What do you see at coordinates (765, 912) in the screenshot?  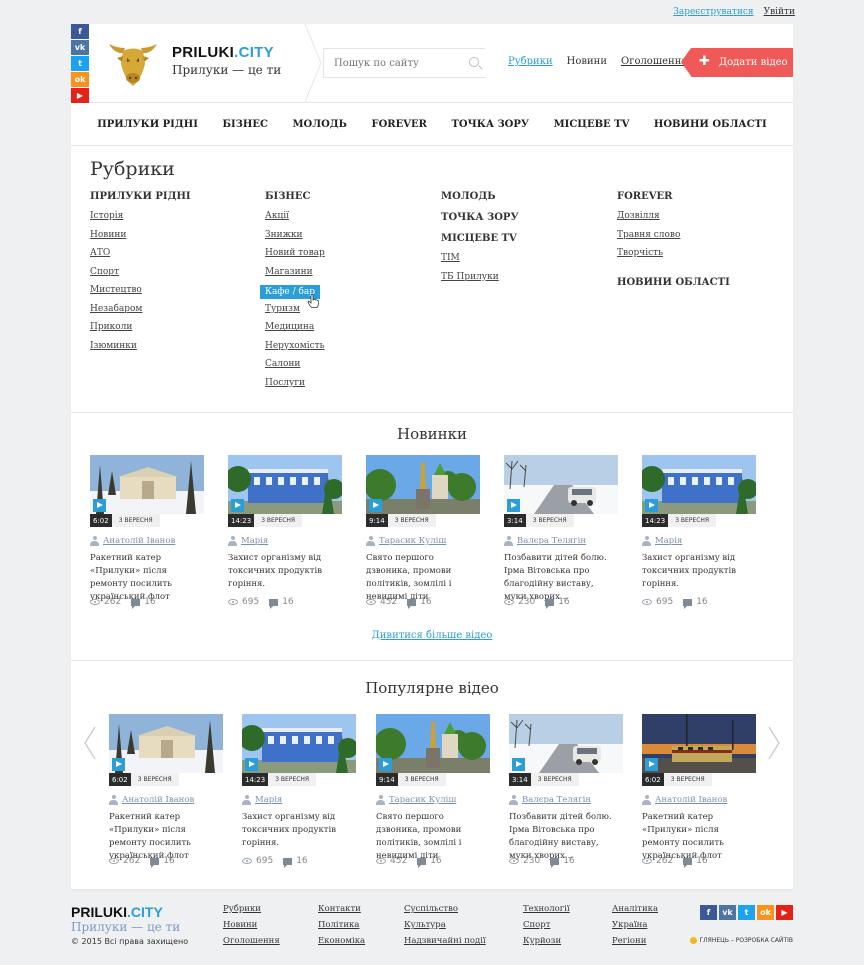 I see `odnoklassniki-icon: ok` at bounding box center [765, 912].